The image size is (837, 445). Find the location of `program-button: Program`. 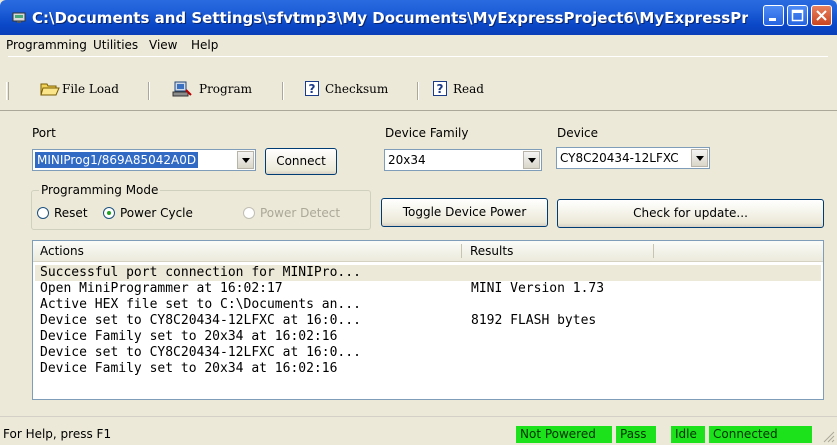

program-button: Program is located at coordinates (217, 90).